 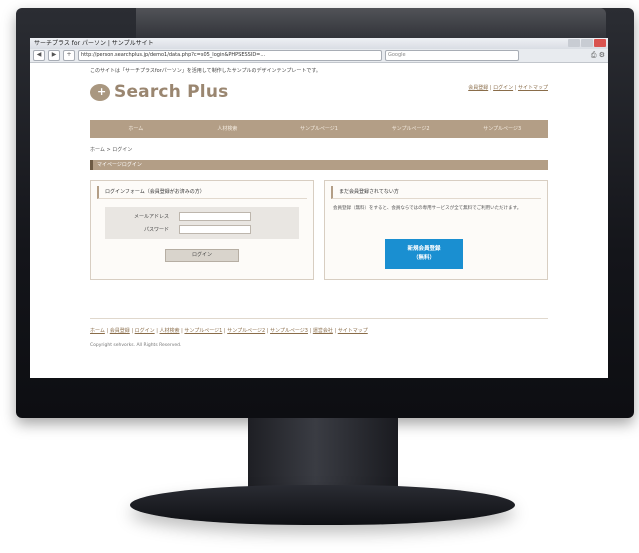 What do you see at coordinates (411, 129) in the screenshot?
I see `nav-item-sample2: サンプルページ2` at bounding box center [411, 129].